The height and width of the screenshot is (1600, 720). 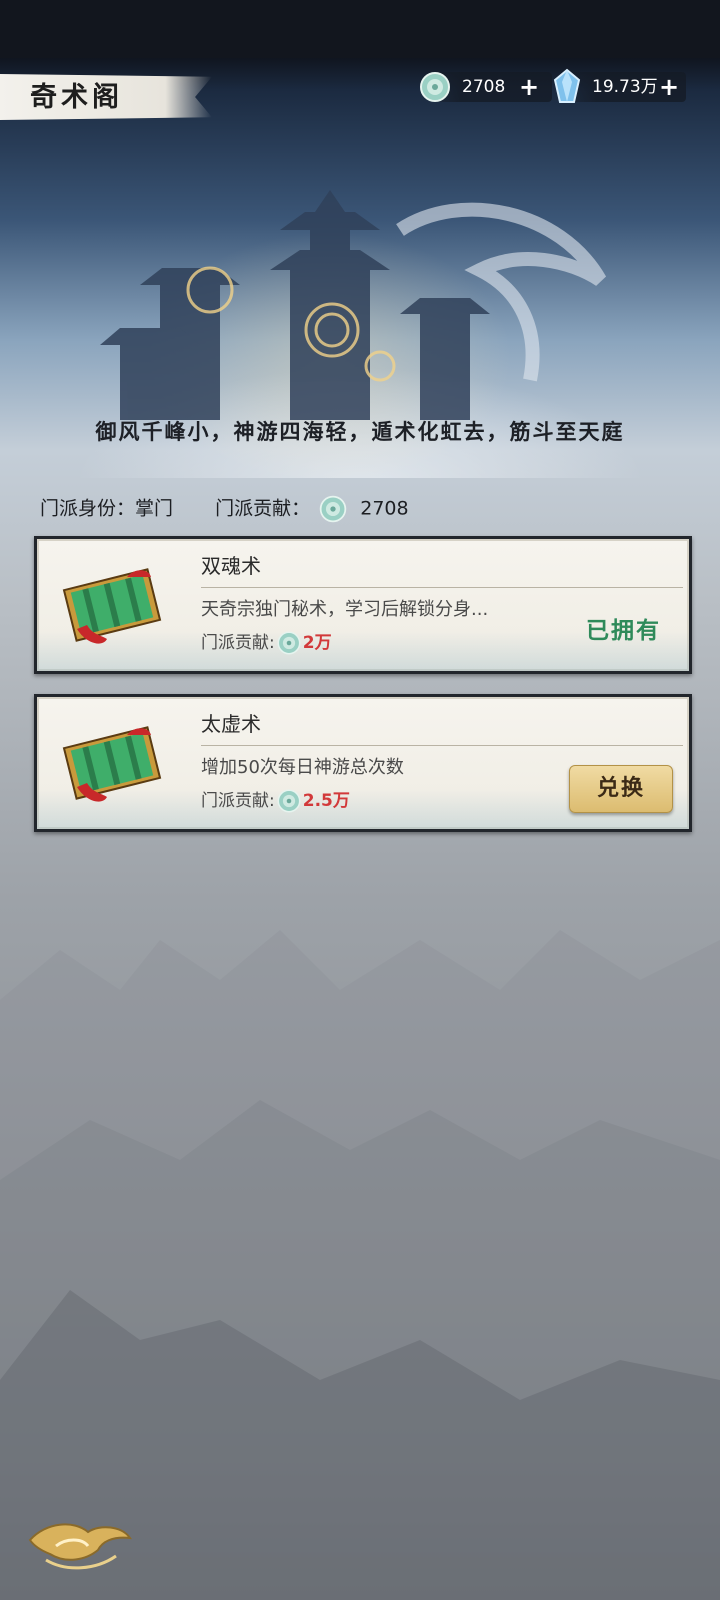 I want to click on resource-jade-value: 2708, so click(x=484, y=87).